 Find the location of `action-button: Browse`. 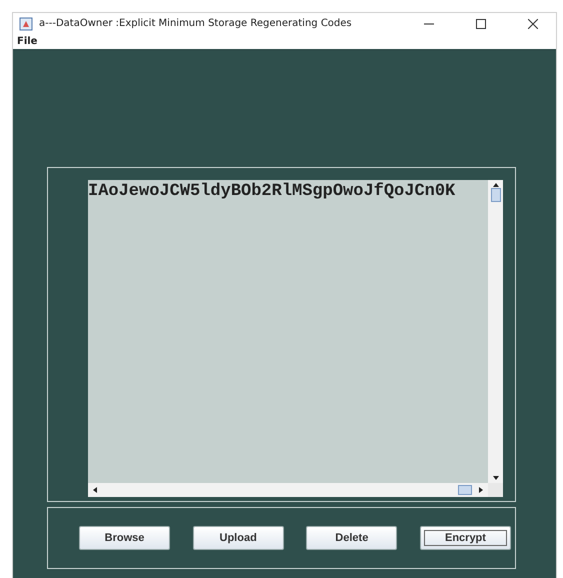

action-button: Browse is located at coordinates (124, 538).